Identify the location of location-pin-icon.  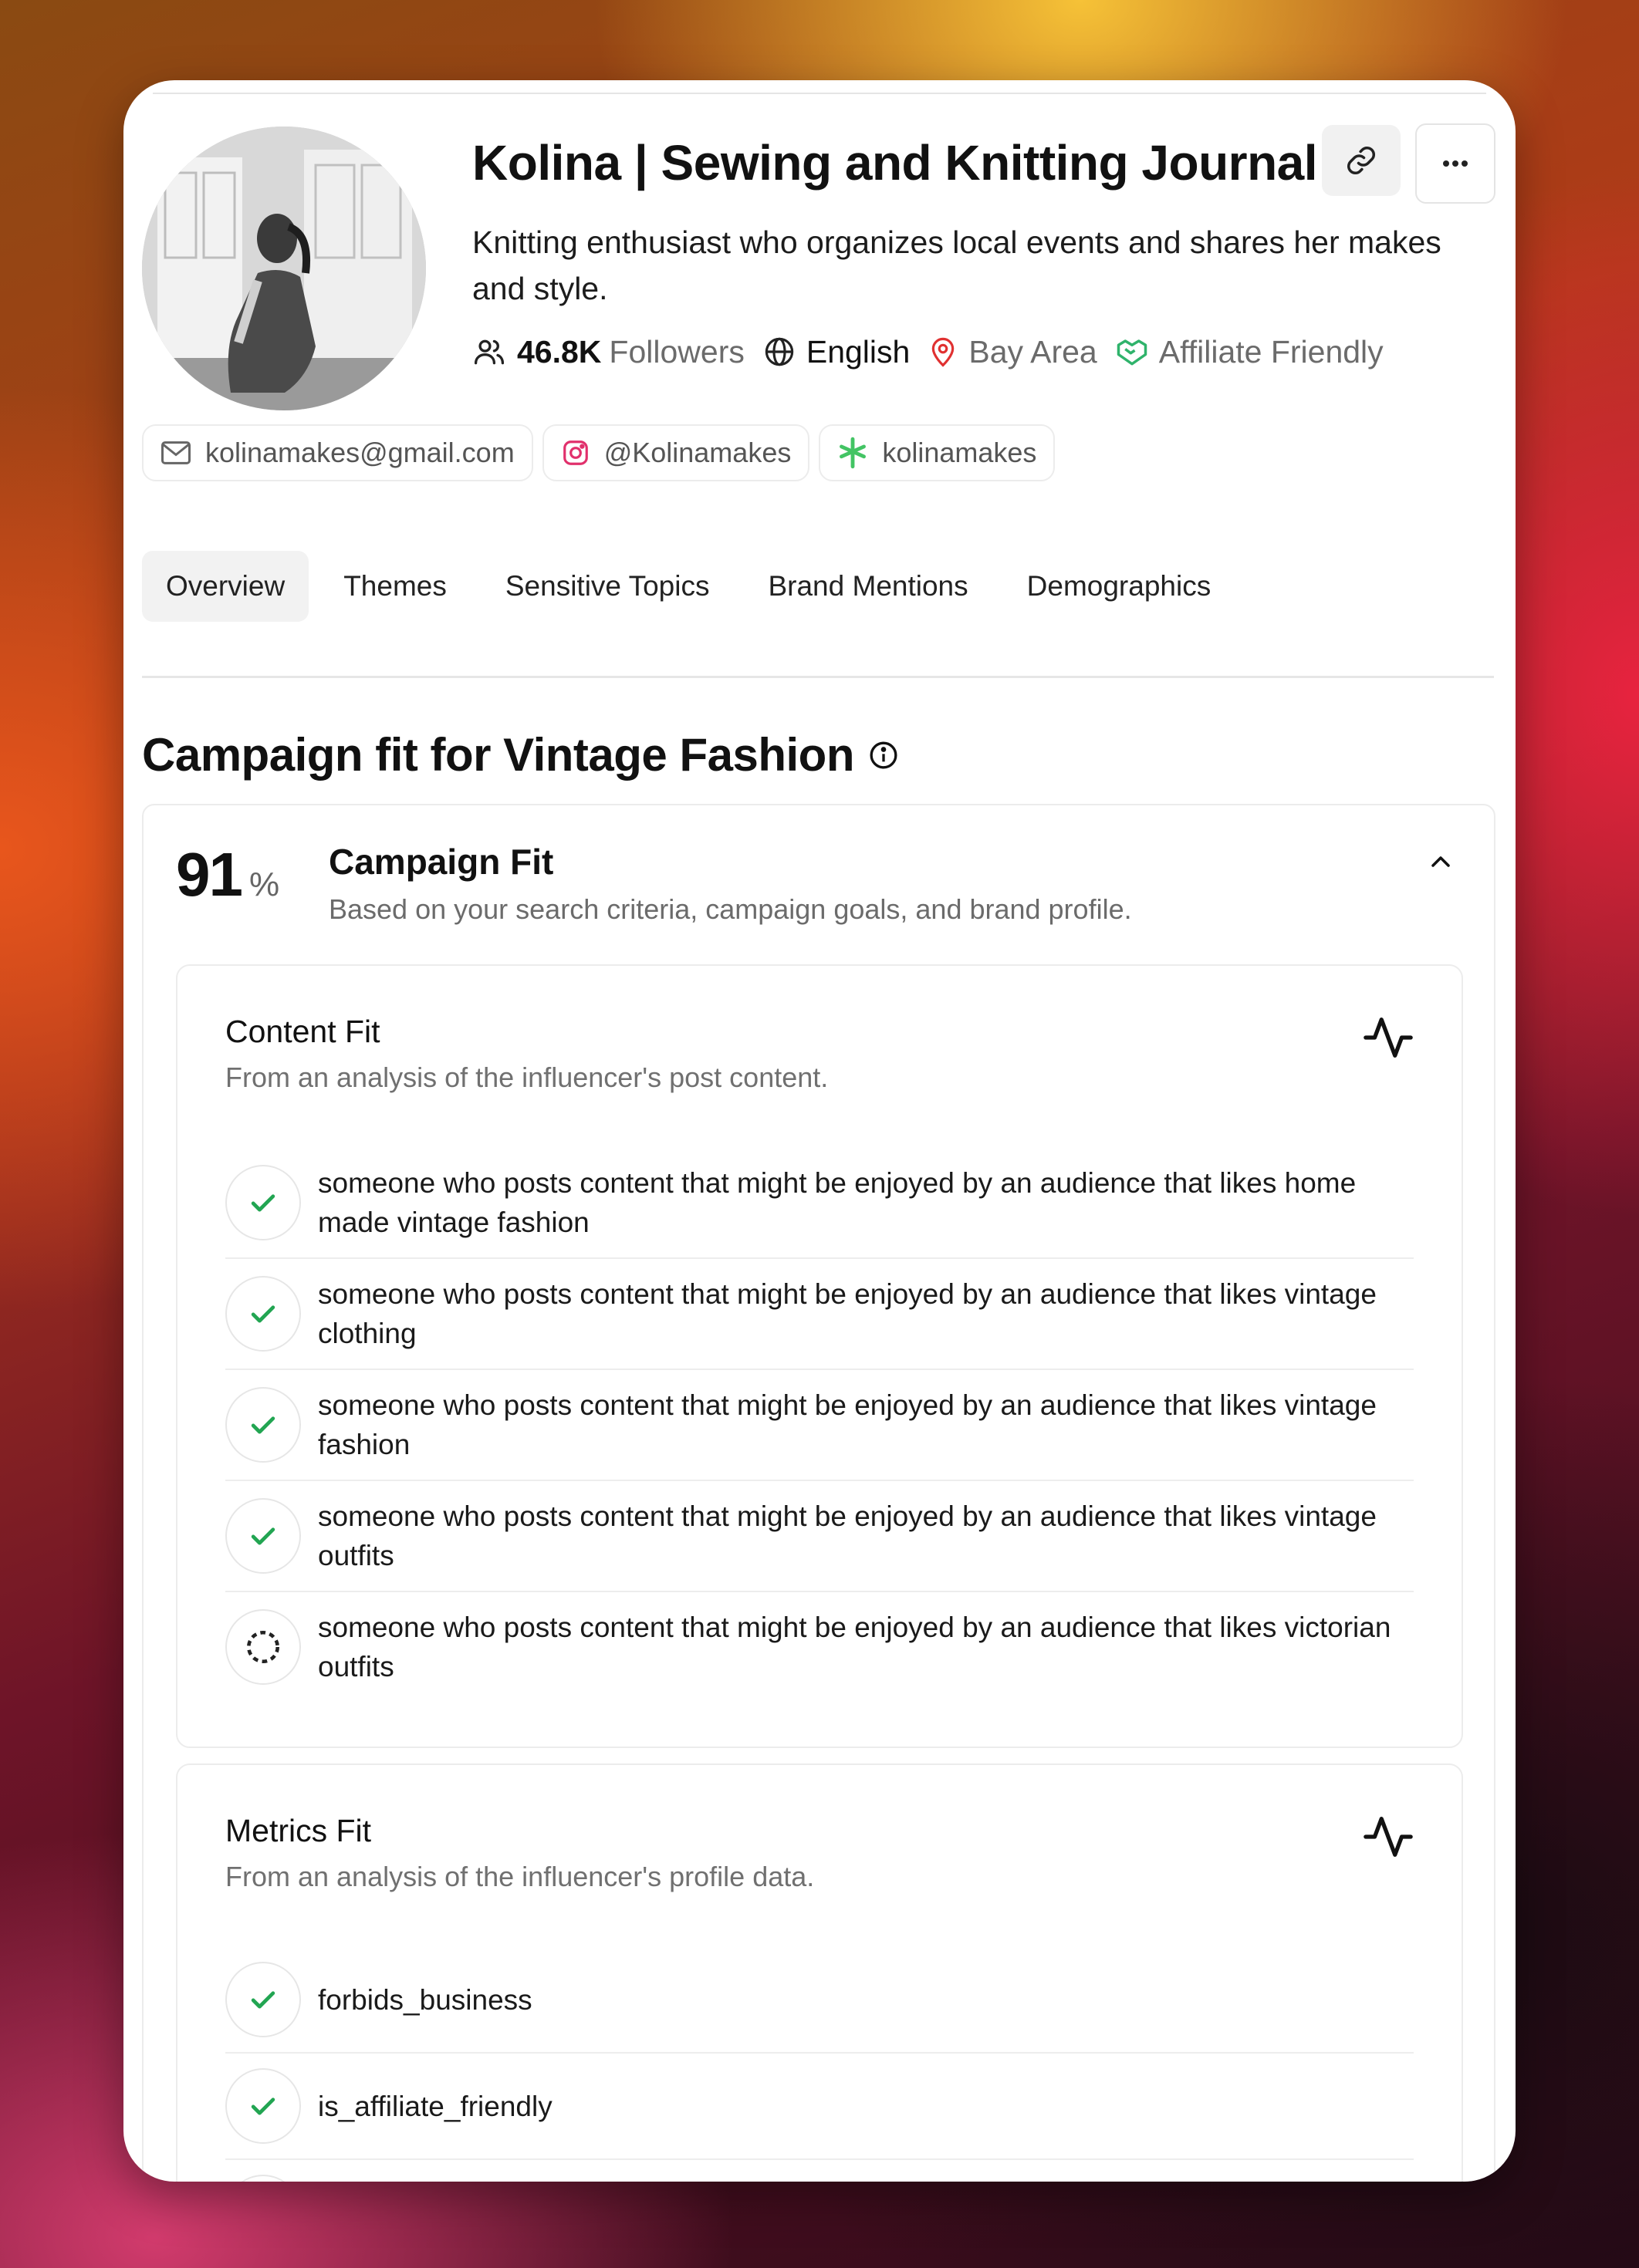
(943, 352).